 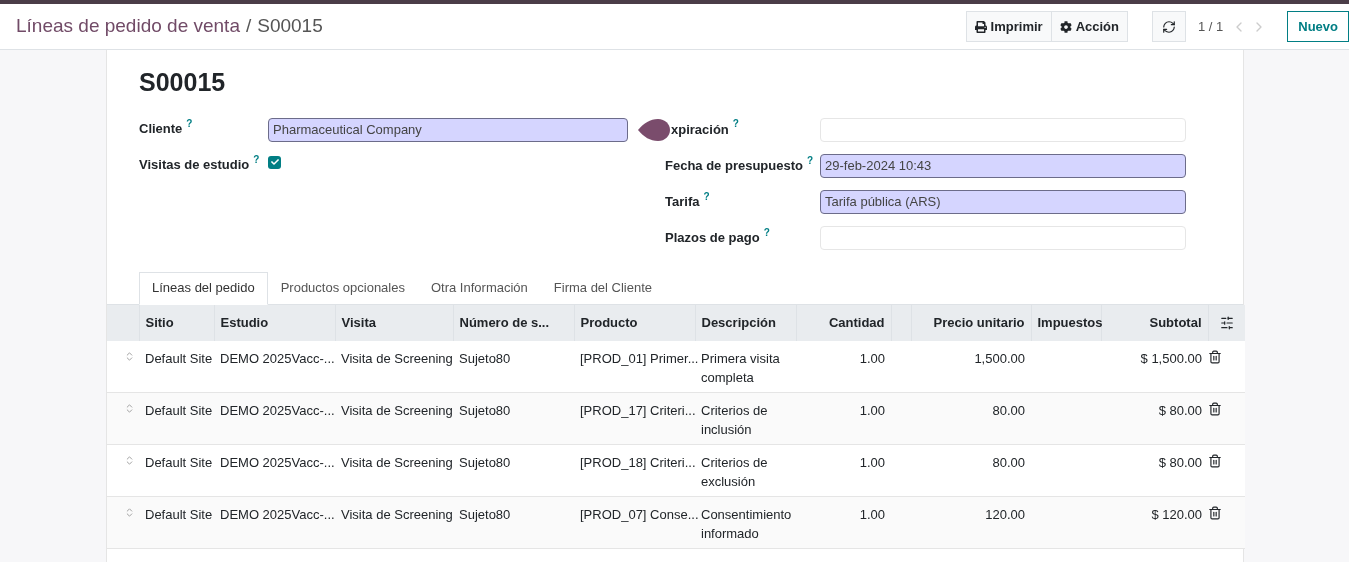 What do you see at coordinates (342, 288) in the screenshot?
I see `tab: Productos opcionales` at bounding box center [342, 288].